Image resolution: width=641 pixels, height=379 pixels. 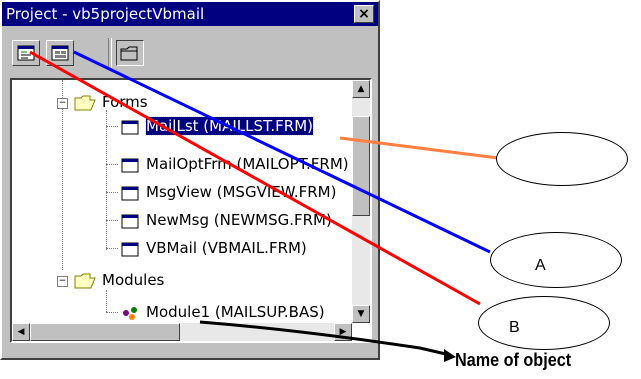 I want to click on callout-label-a: A, so click(x=540, y=265).